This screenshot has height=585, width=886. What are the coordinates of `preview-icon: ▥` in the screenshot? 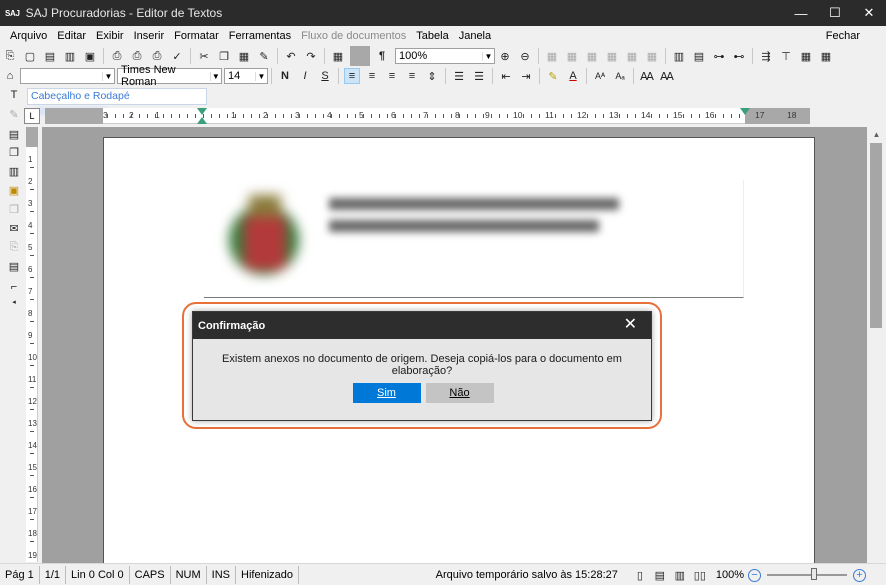 It's located at (70, 56).